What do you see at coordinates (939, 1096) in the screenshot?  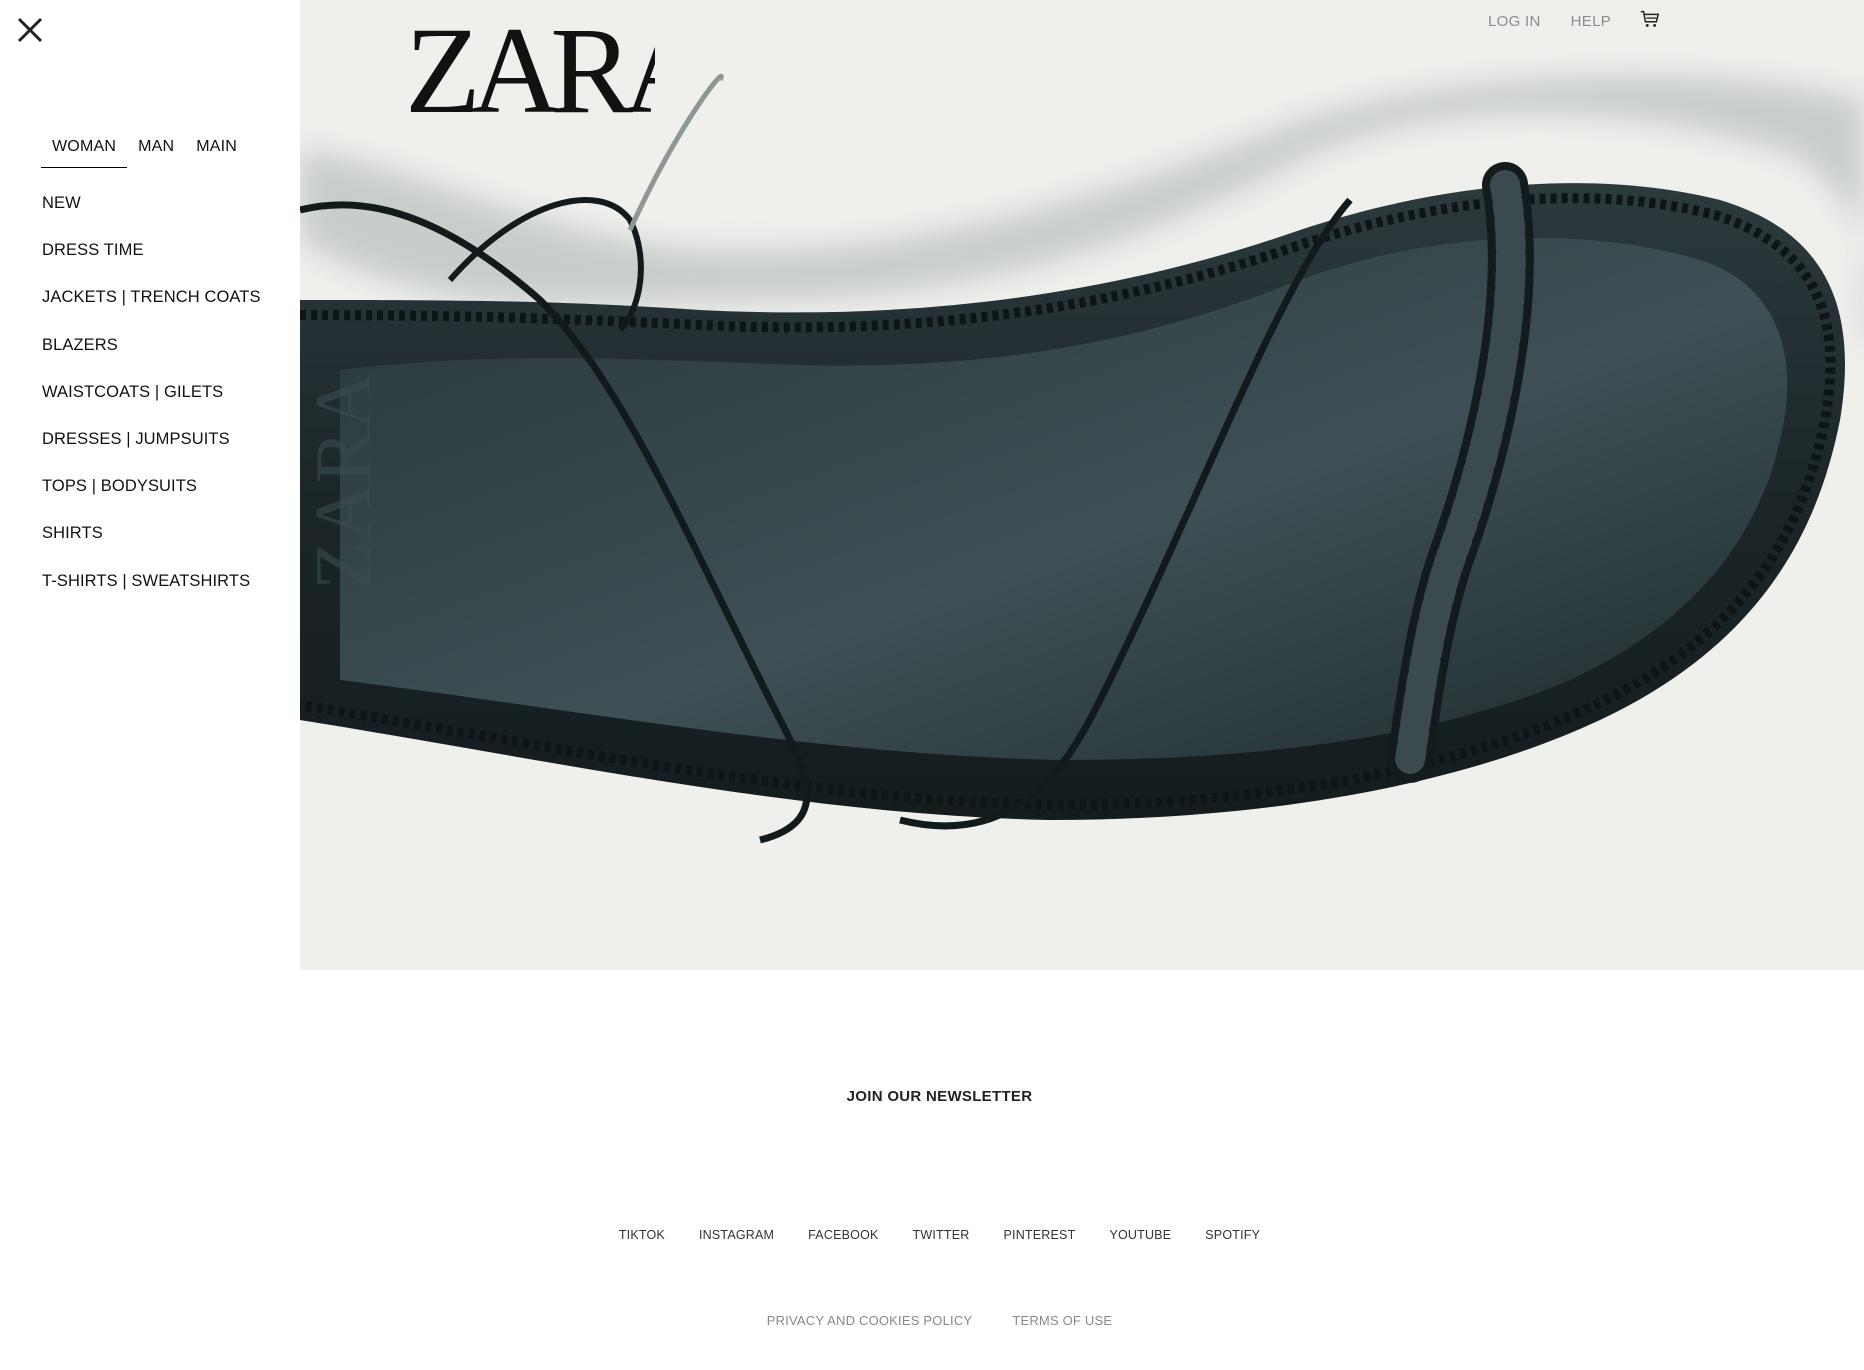 I see `newsletter-link: JOIN OUR NEWSLETTER` at bounding box center [939, 1096].